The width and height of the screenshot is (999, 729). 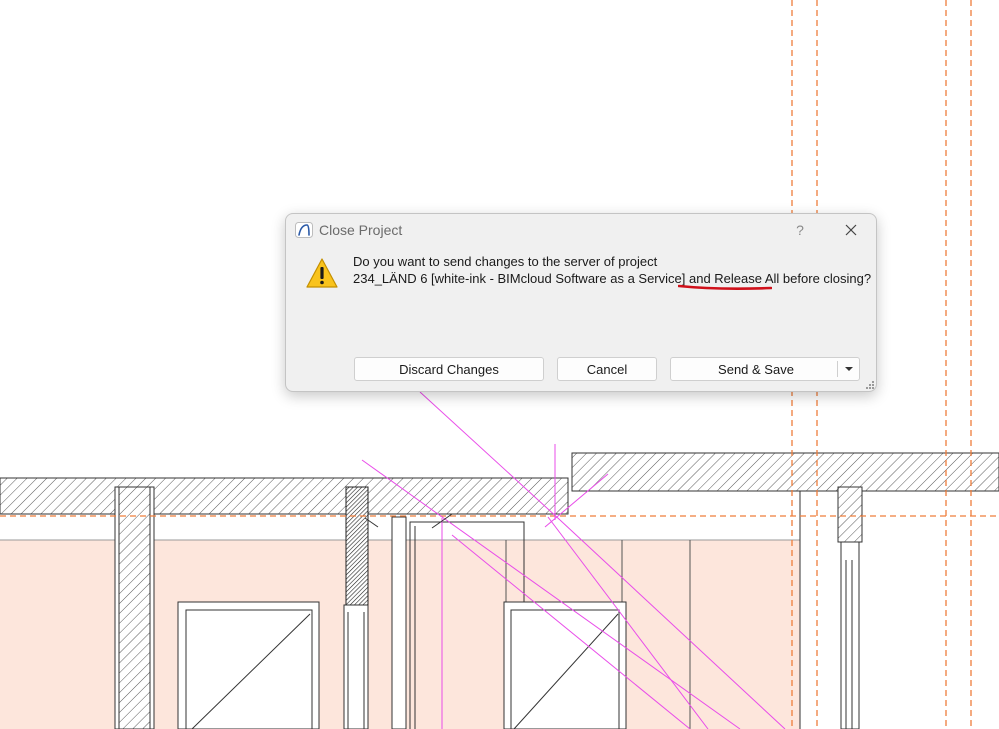 I want to click on door-right-panel, so click(x=565, y=669).